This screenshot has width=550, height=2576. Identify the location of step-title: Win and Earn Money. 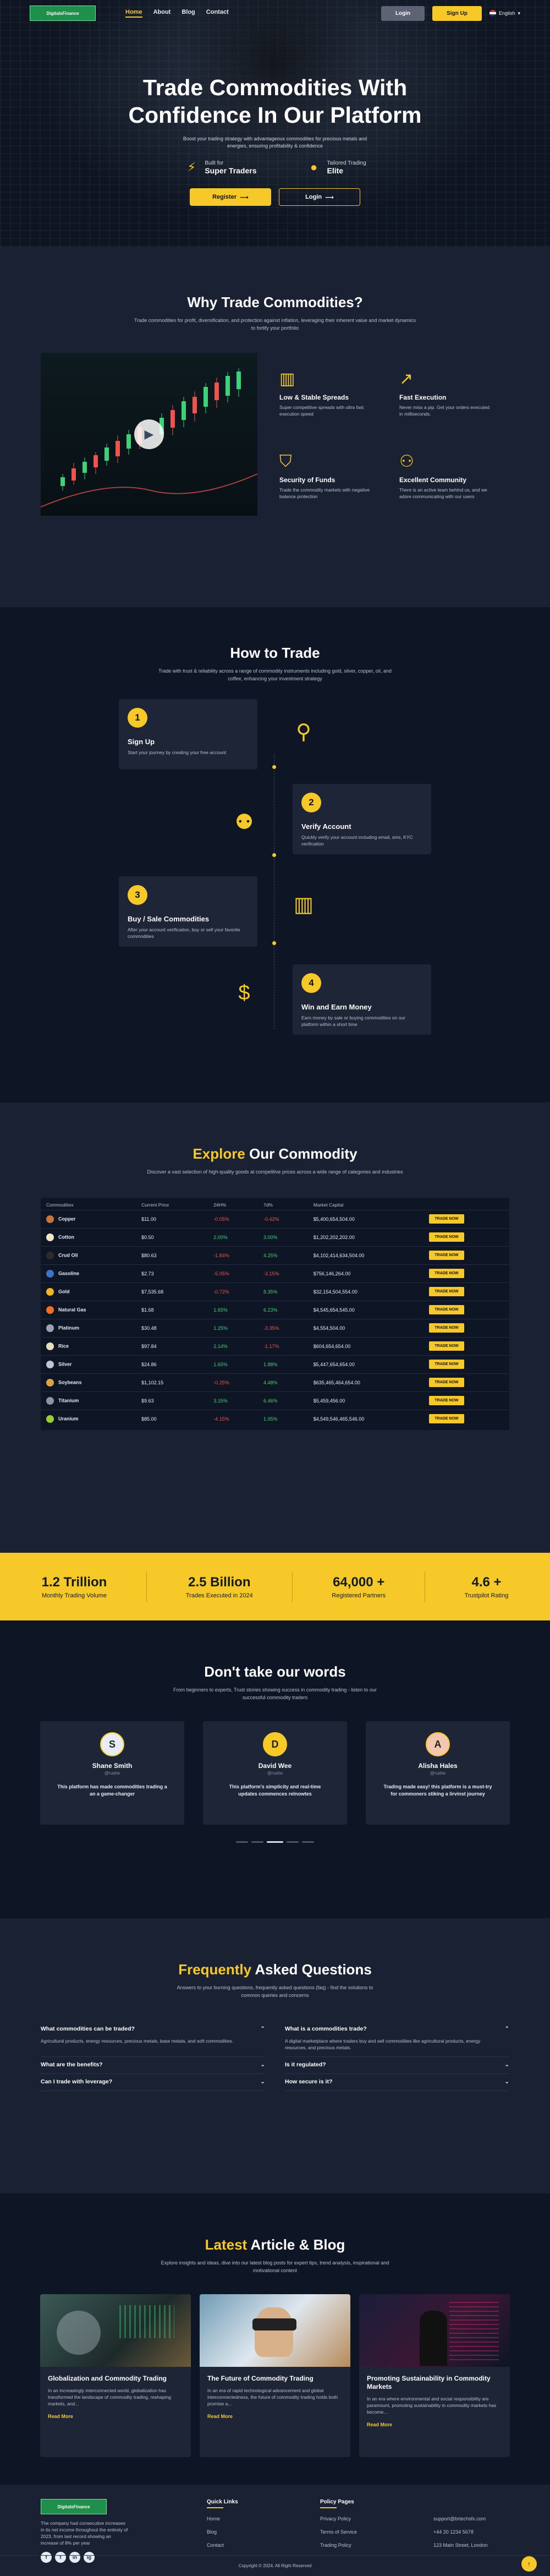
(336, 1007).